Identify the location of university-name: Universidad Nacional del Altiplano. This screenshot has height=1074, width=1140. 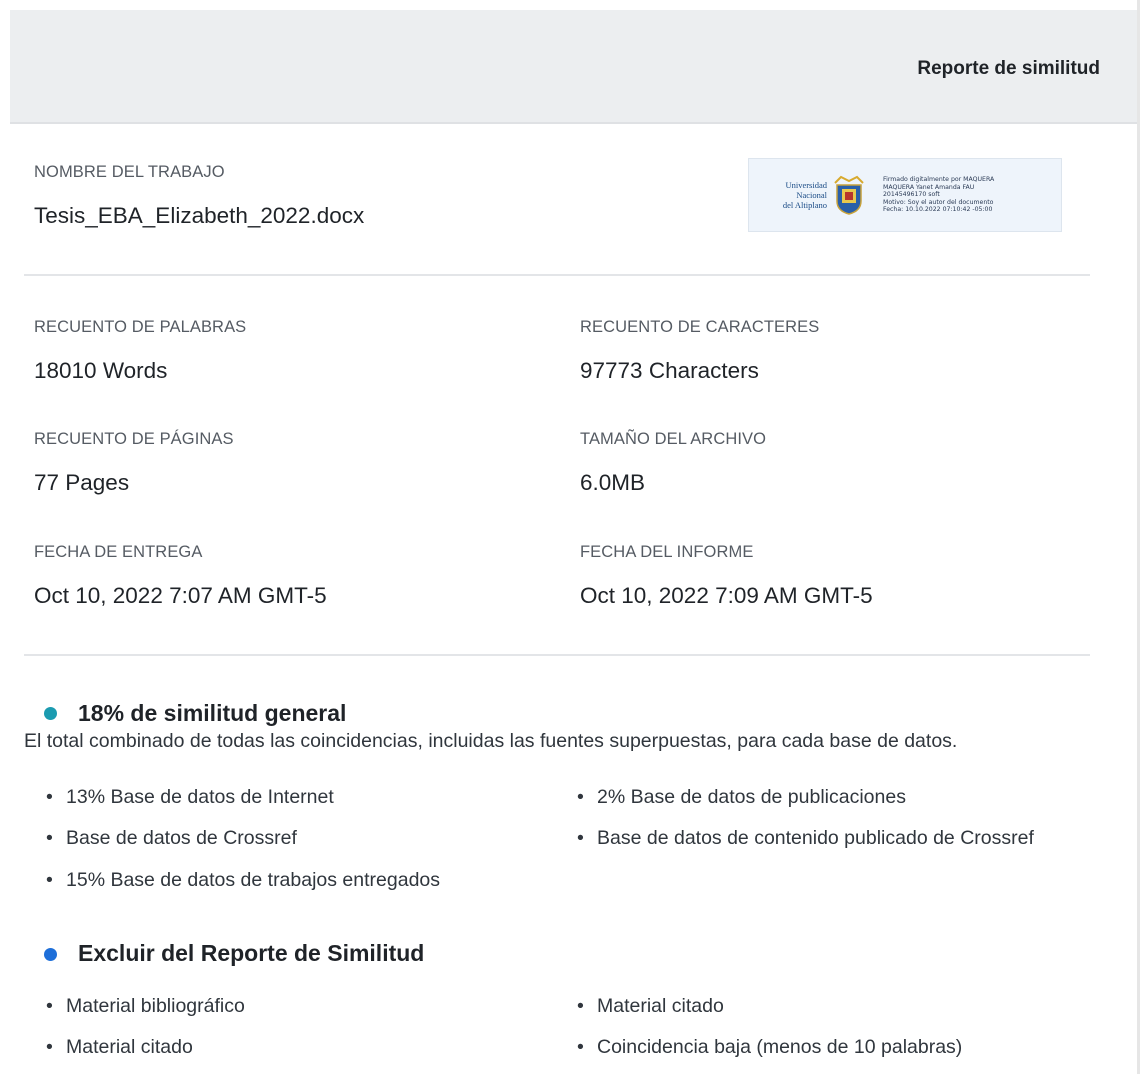
(804, 195).